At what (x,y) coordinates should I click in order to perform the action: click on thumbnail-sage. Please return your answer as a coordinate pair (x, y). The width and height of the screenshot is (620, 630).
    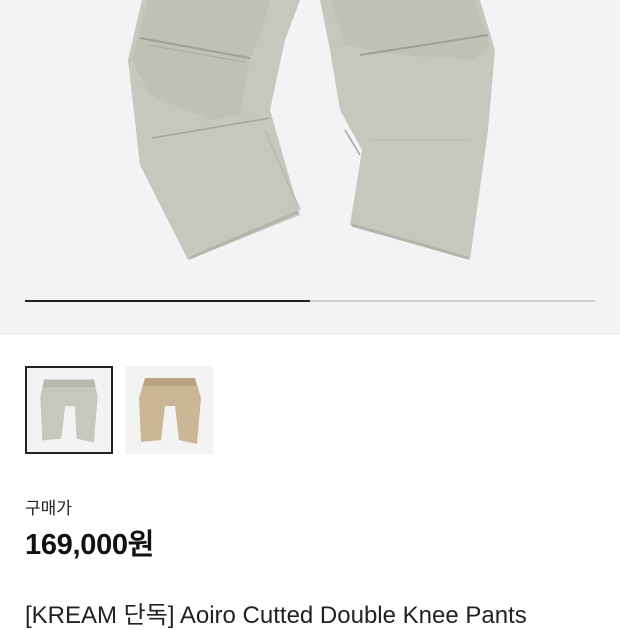
    Looking at the image, I should click on (69, 410).